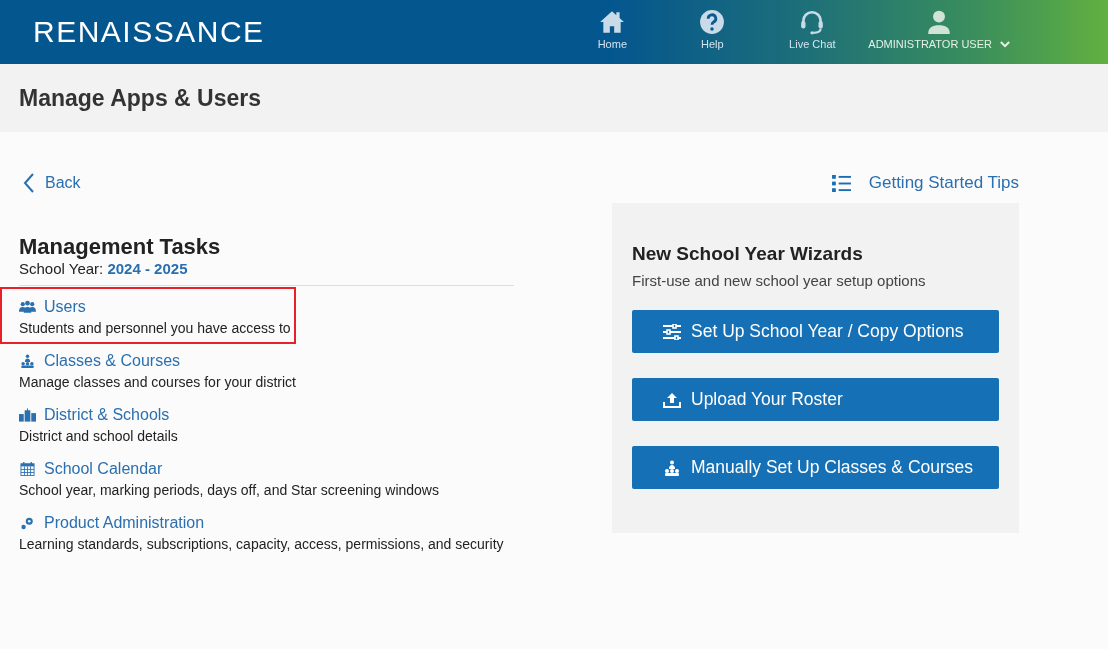 This screenshot has height=649, width=1108. What do you see at coordinates (61, 268) in the screenshot?
I see `year-label: School Year:` at bounding box center [61, 268].